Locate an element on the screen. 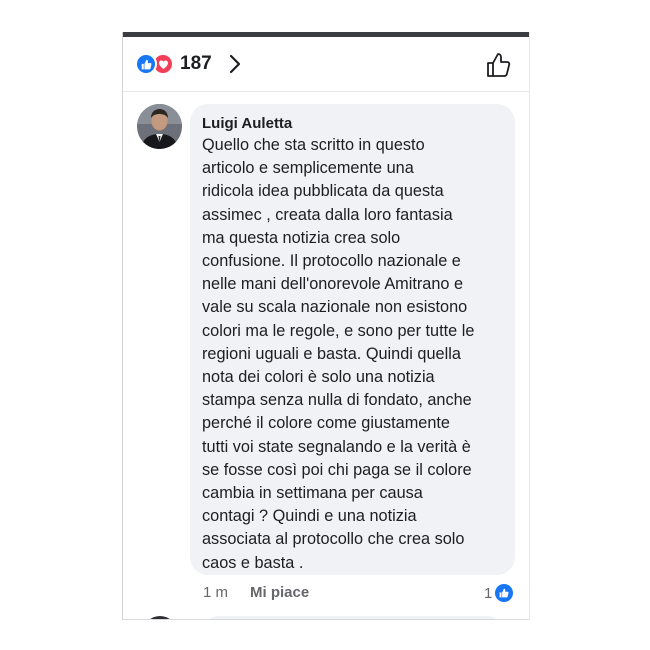  like-comment-button: Mi piace is located at coordinates (279, 592).